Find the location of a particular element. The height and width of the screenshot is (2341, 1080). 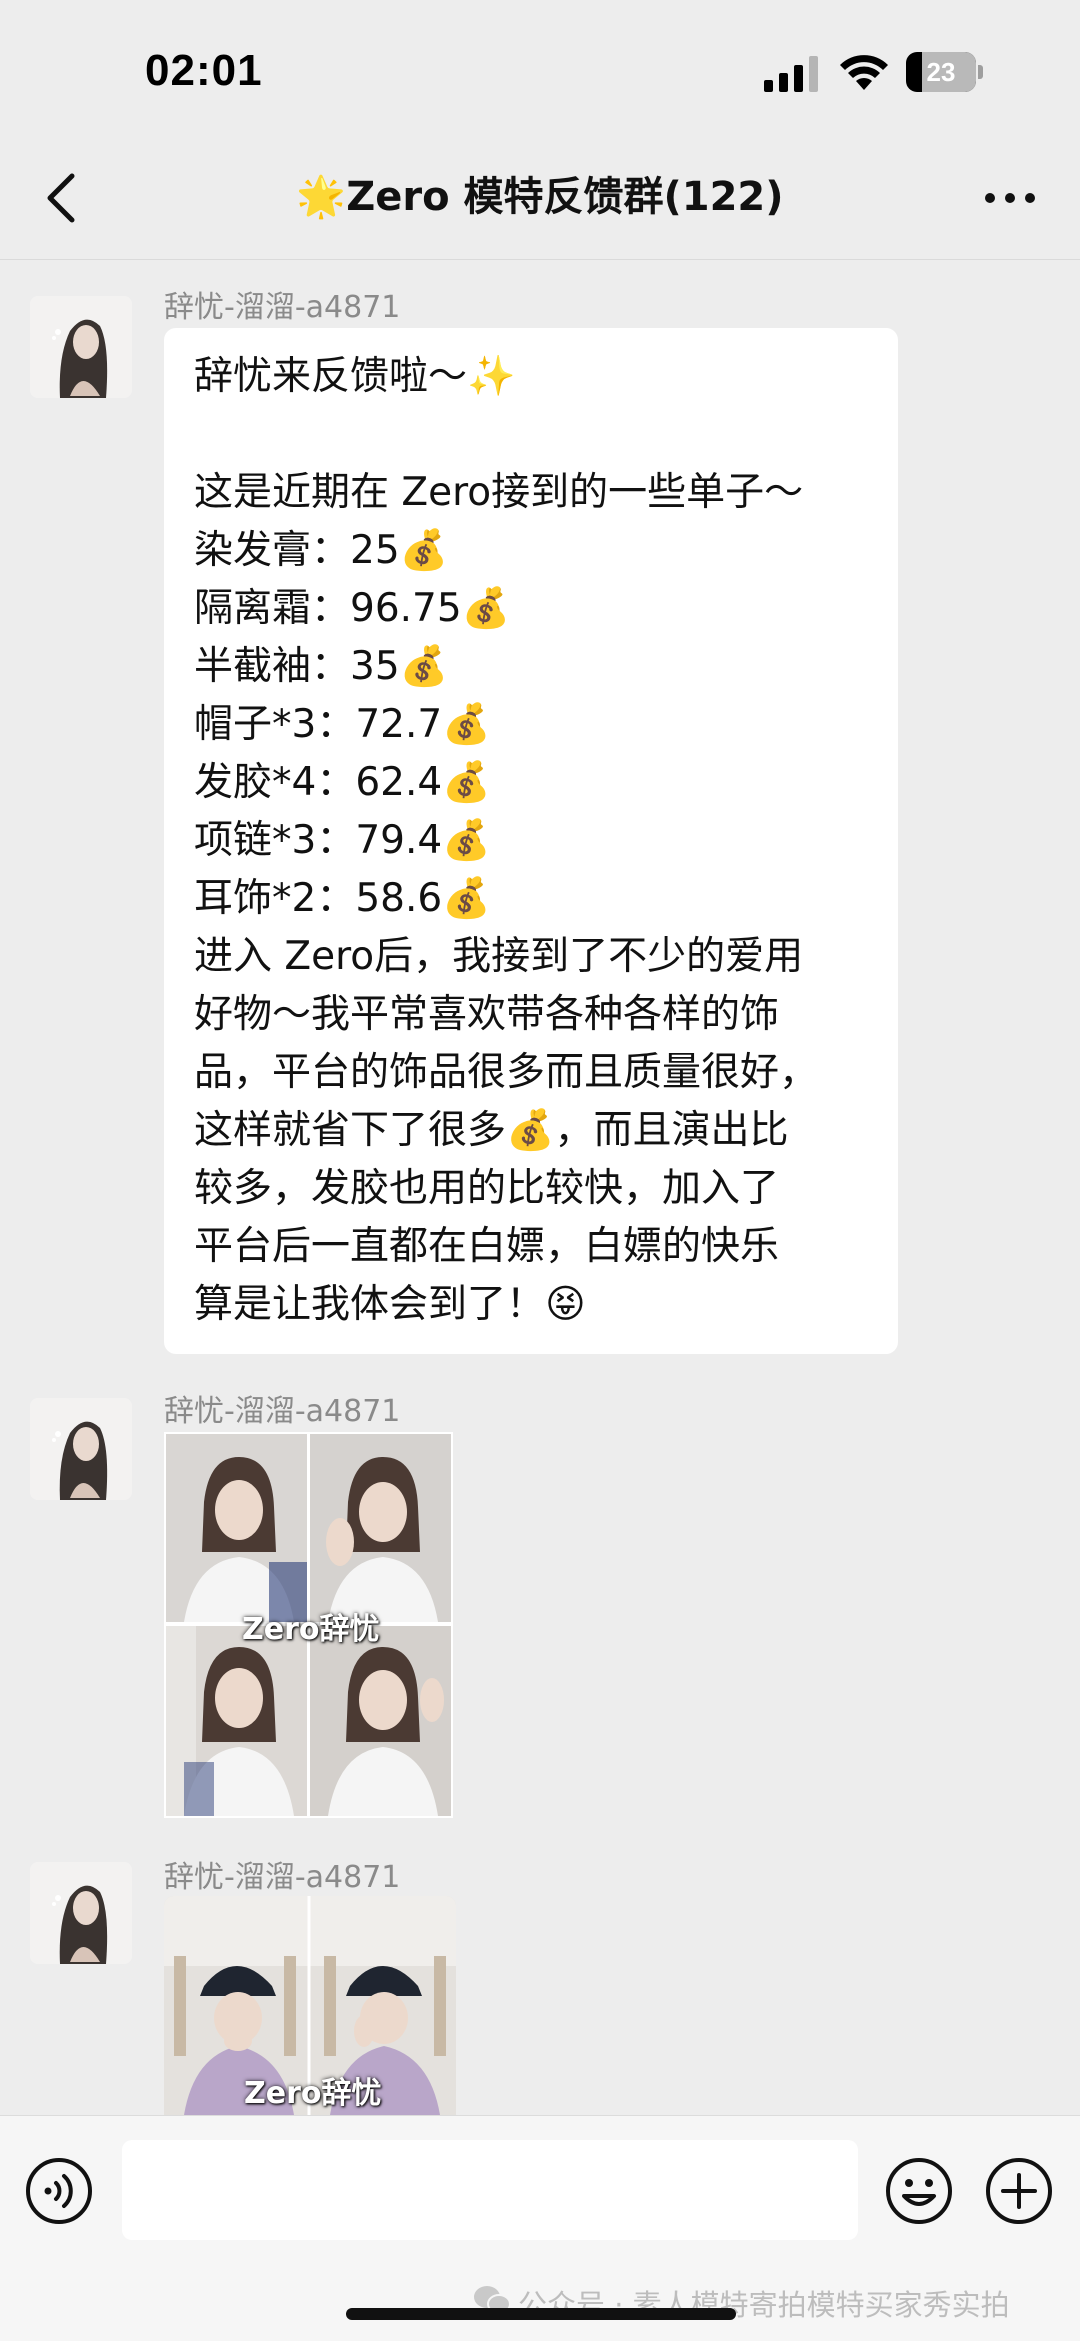

message-line: 算是让我体会到了！😝 is located at coordinates (390, 1304).